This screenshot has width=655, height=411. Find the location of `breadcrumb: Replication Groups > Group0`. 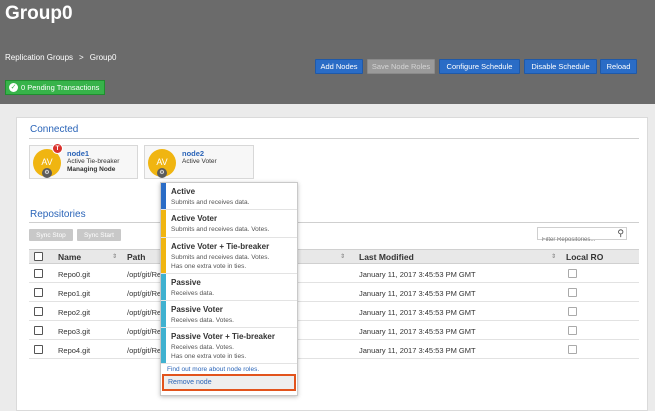

breadcrumb: Replication Groups > Group0 is located at coordinates (60, 57).